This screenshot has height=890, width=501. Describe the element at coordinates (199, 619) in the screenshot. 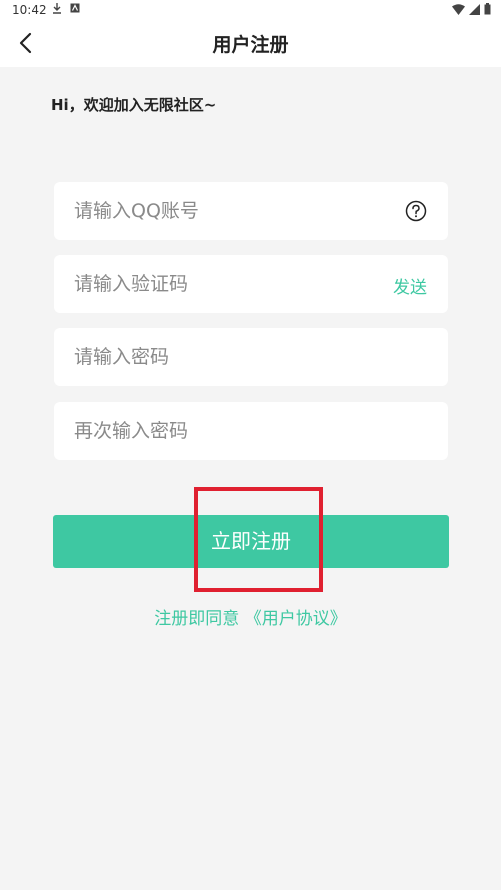

I see `agreement-prefix: 注册即同意` at that location.